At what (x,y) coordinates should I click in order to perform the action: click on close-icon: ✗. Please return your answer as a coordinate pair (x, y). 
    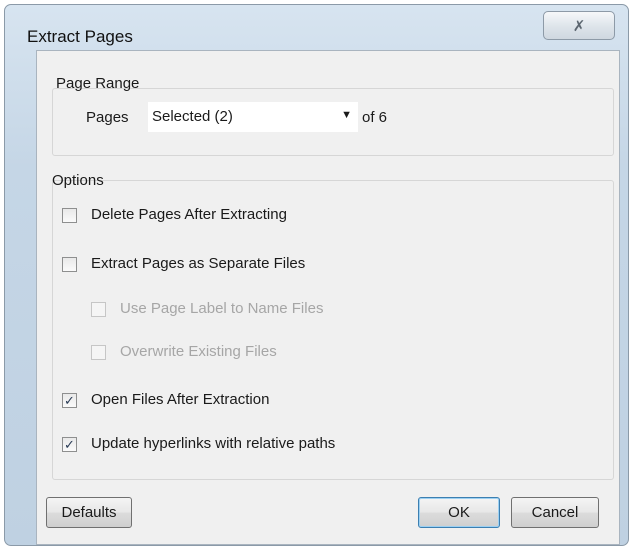
    Looking at the image, I should click on (579, 26).